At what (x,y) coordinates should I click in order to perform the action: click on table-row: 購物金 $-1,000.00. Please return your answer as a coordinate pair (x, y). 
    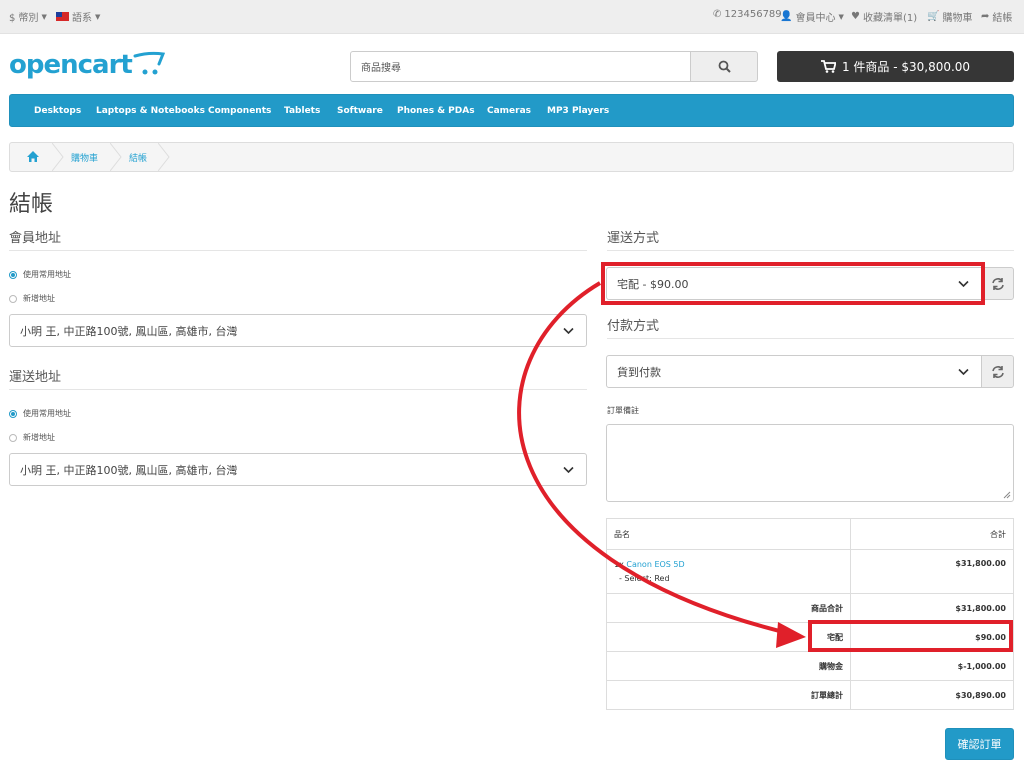
    Looking at the image, I should click on (810, 666).